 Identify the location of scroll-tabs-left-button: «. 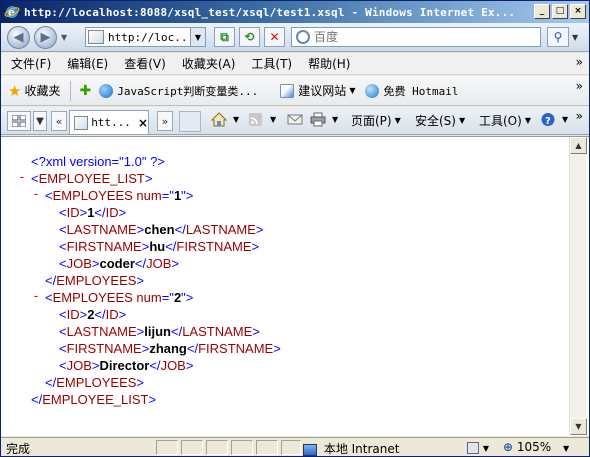
(59, 121).